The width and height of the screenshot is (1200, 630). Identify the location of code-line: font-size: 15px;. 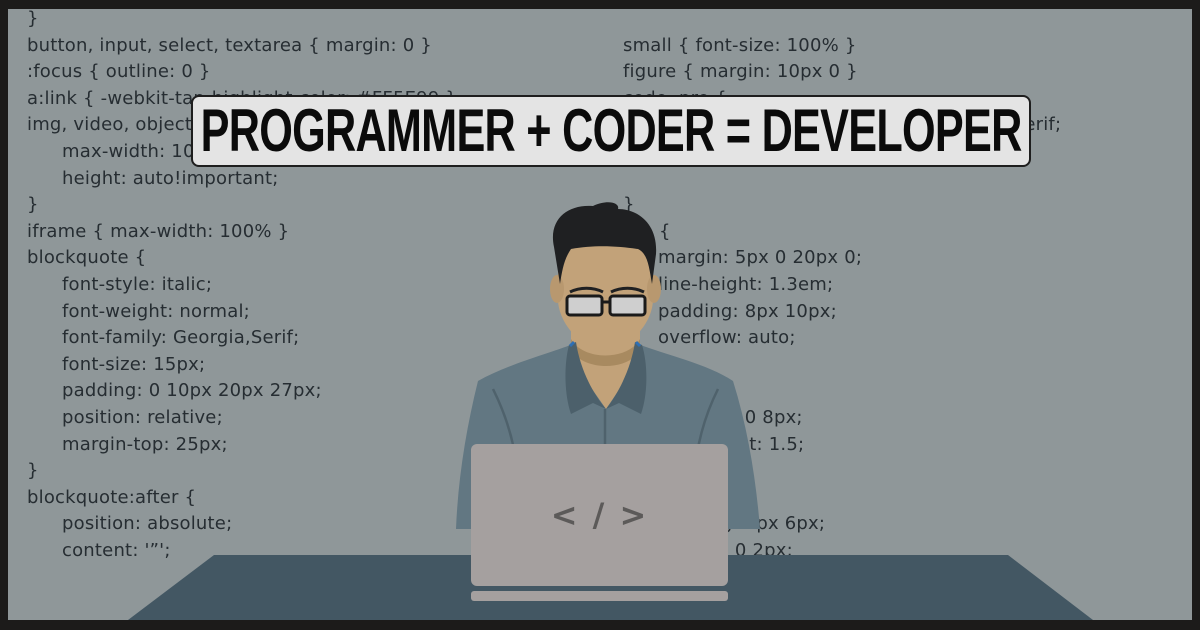
(134, 364).